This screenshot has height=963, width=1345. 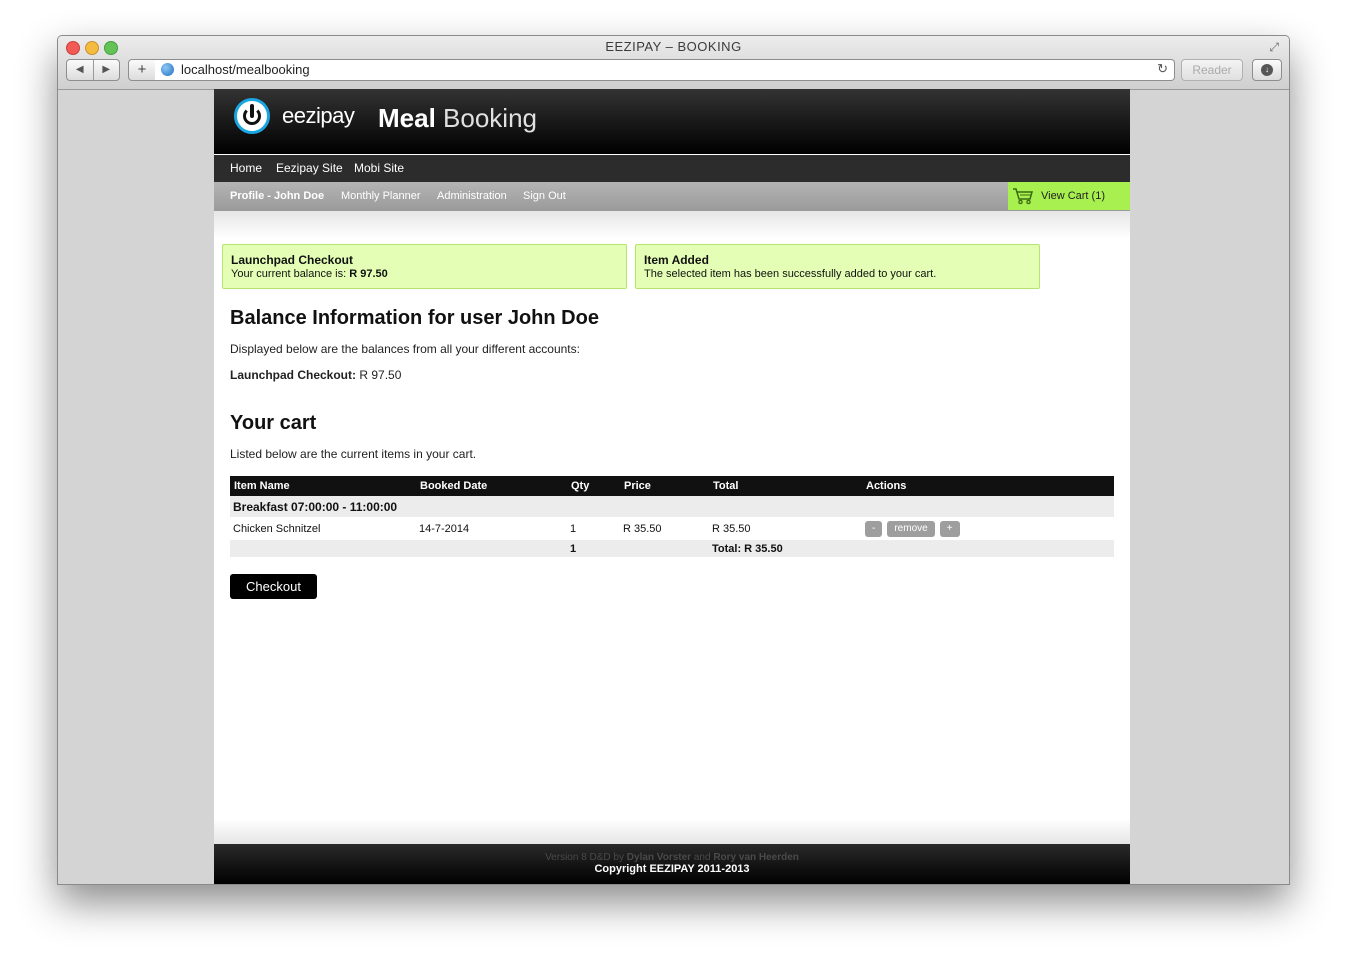 What do you see at coordinates (277, 528) in the screenshot?
I see `item-name: Chicken Schnitzel` at bounding box center [277, 528].